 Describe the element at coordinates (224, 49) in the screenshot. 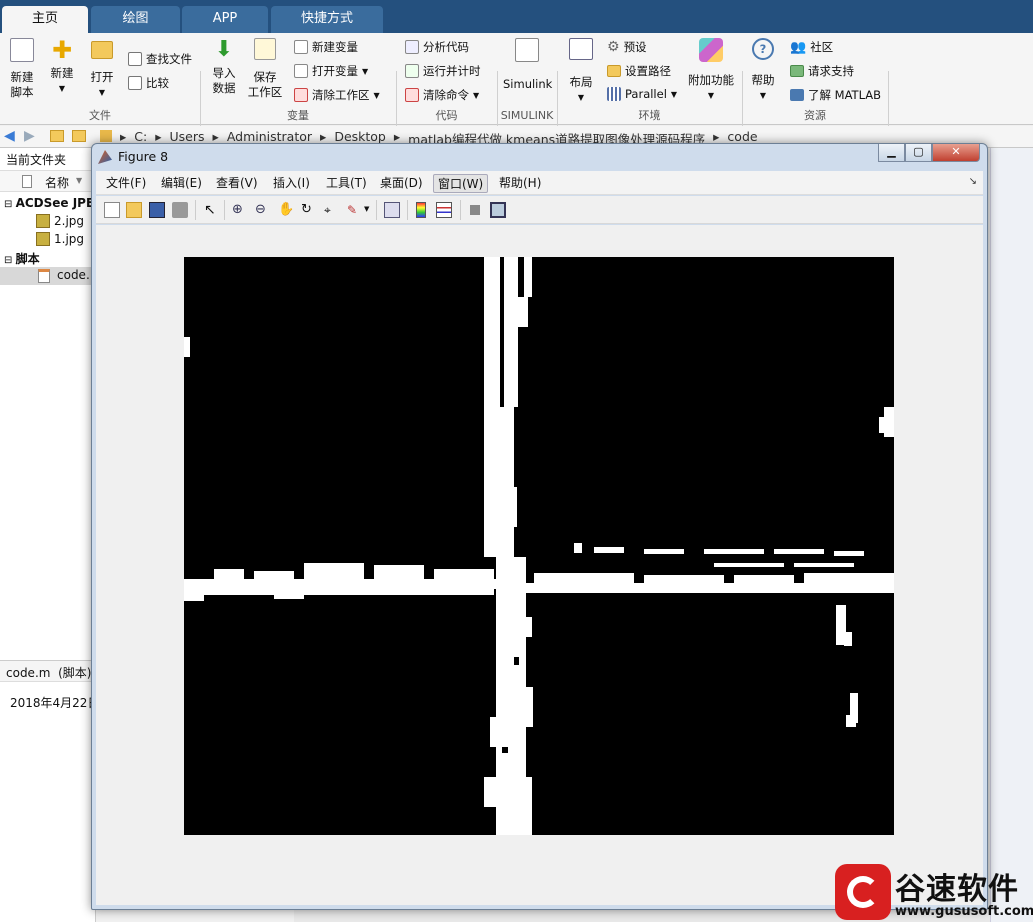

I see `import-arrow-icon: ⬇` at that location.